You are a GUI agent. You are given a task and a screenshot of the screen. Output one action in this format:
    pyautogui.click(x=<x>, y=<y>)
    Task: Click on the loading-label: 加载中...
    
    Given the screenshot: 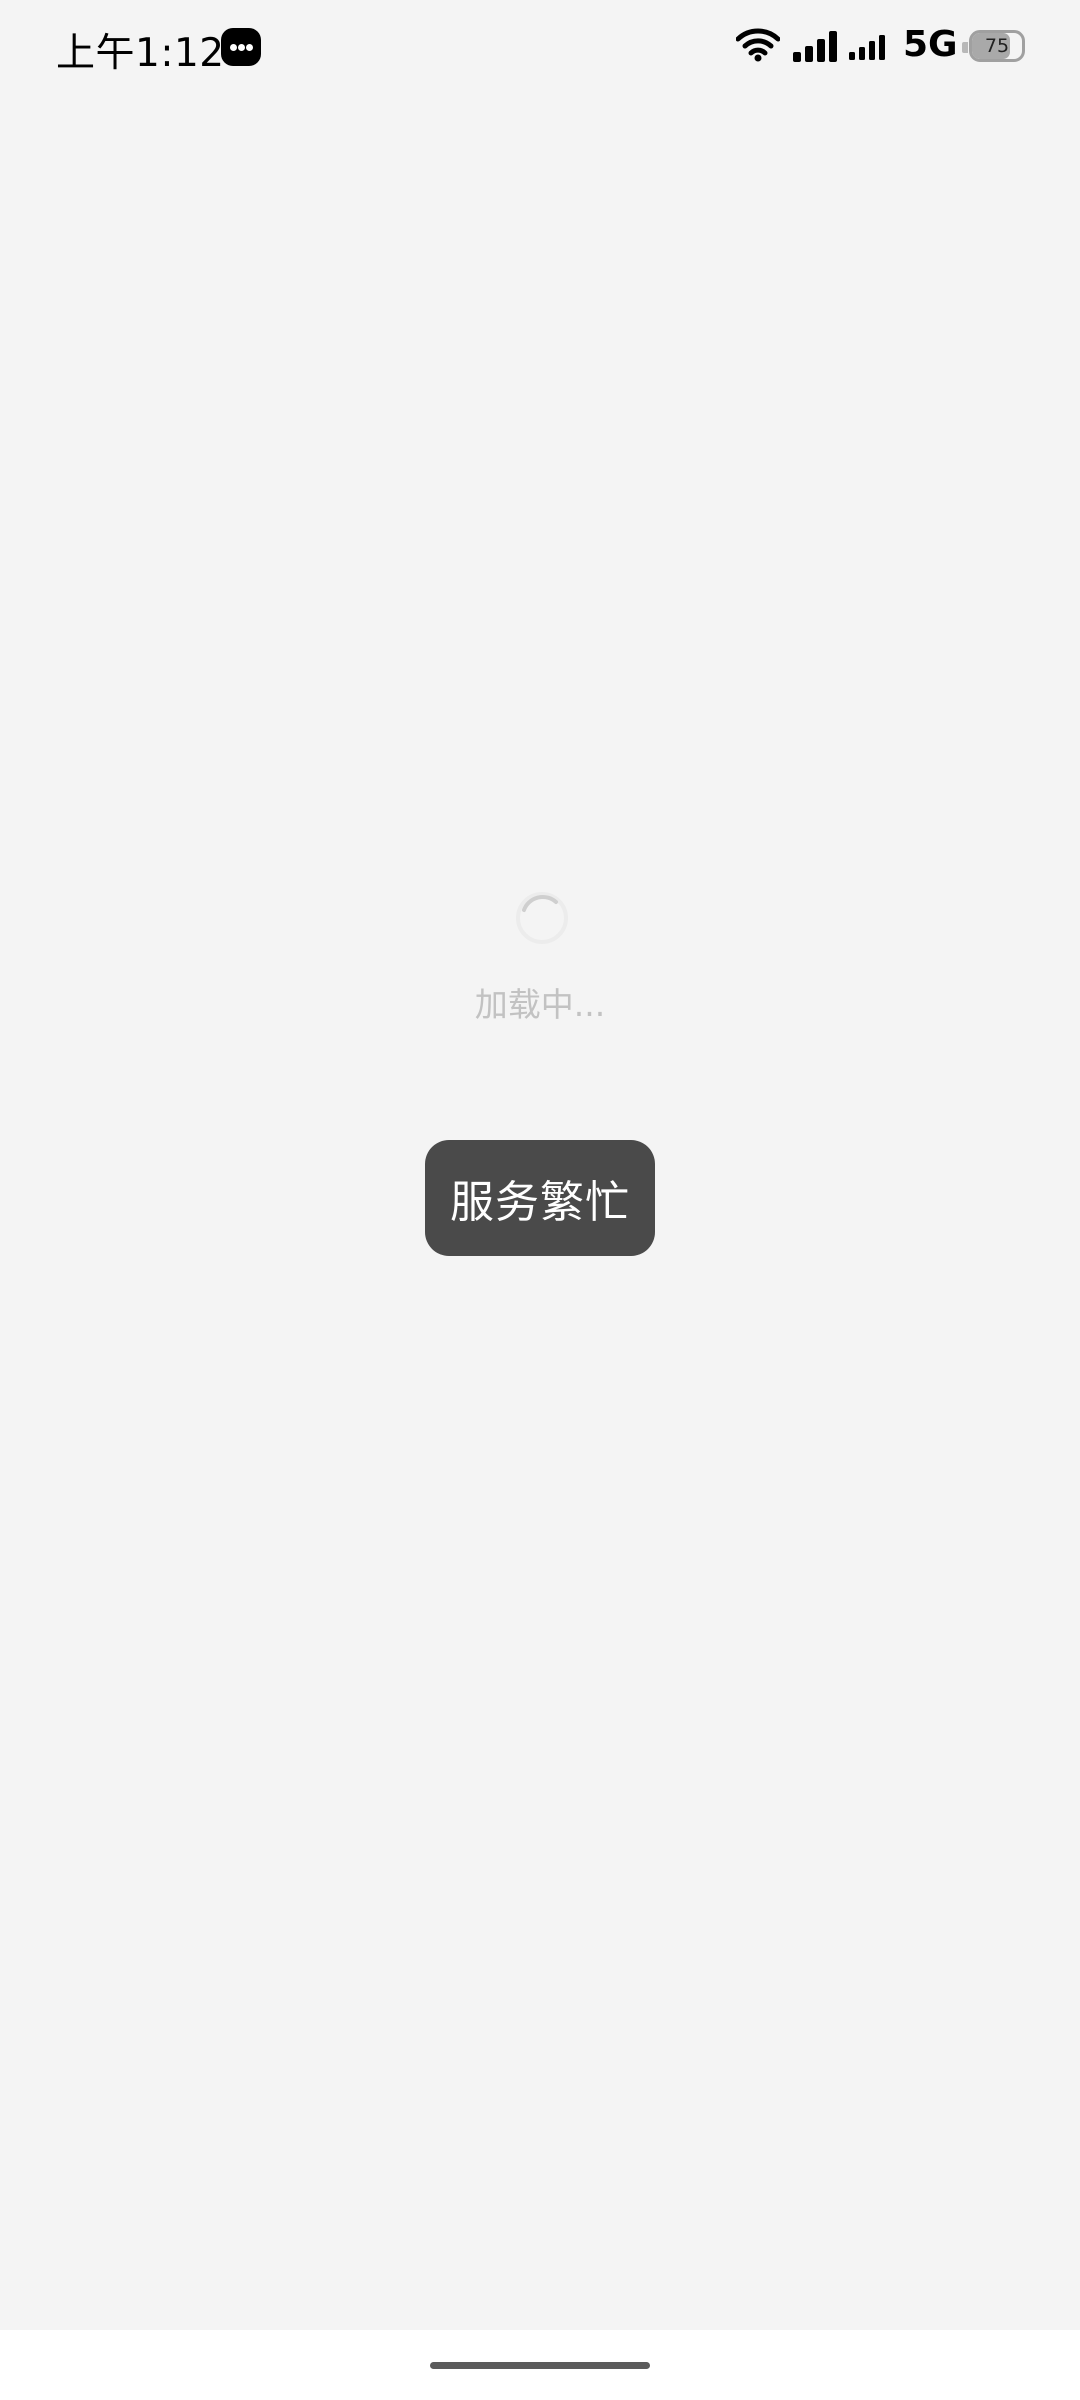 What is the action you would take?
    pyautogui.click(x=540, y=1004)
    